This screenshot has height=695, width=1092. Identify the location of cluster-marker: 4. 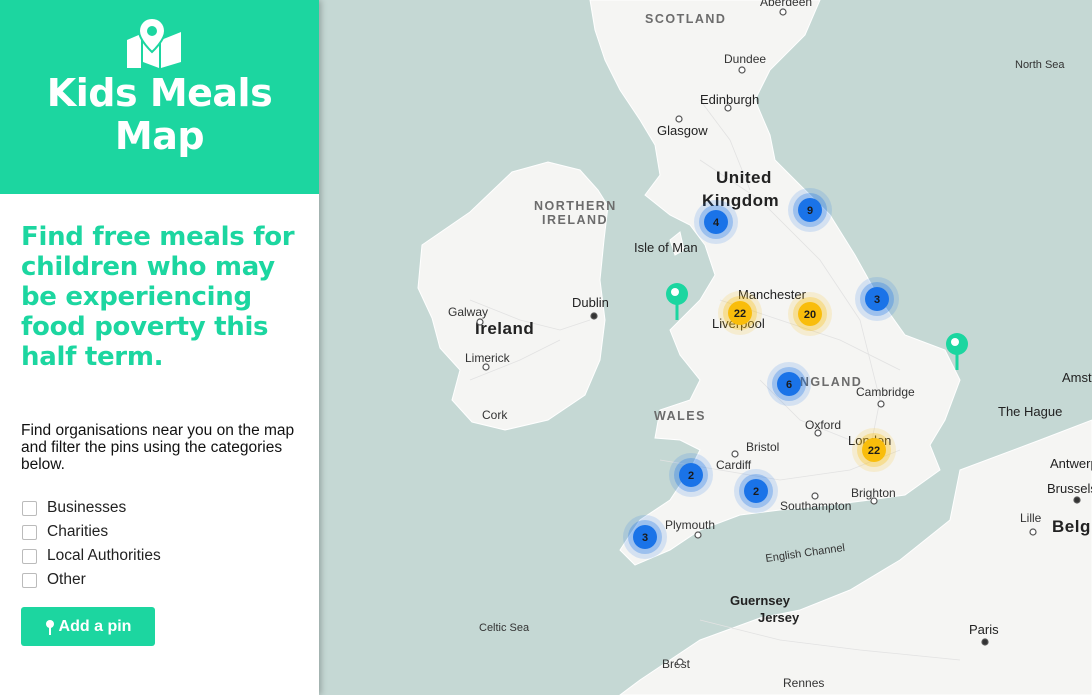
(716, 222).